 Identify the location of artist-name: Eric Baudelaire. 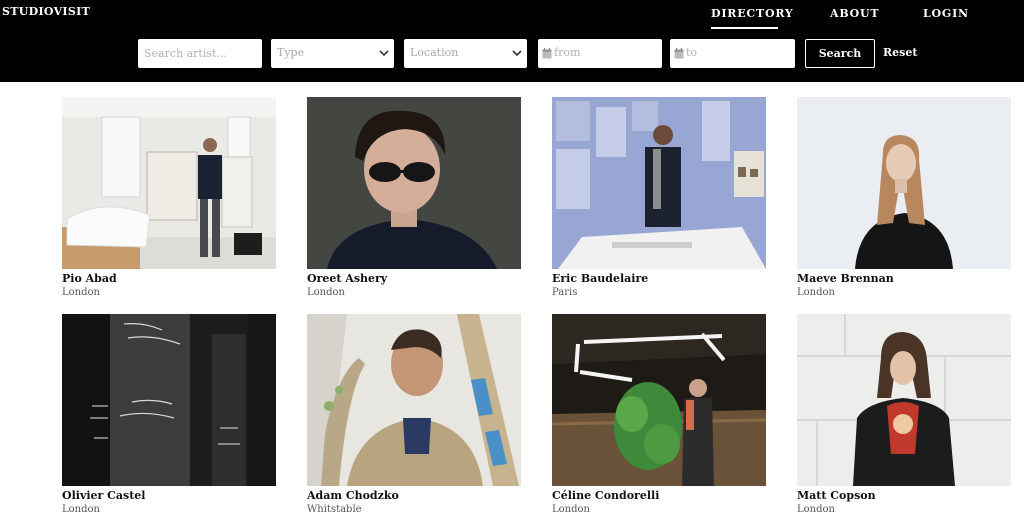
(600, 278).